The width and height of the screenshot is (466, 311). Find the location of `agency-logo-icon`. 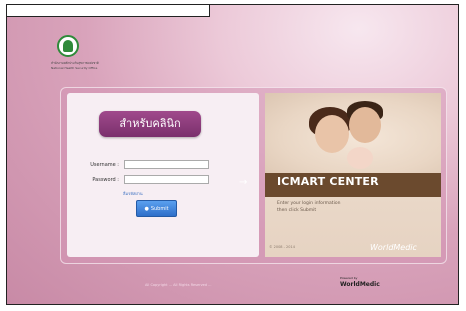

agency-logo-icon is located at coordinates (68, 46).